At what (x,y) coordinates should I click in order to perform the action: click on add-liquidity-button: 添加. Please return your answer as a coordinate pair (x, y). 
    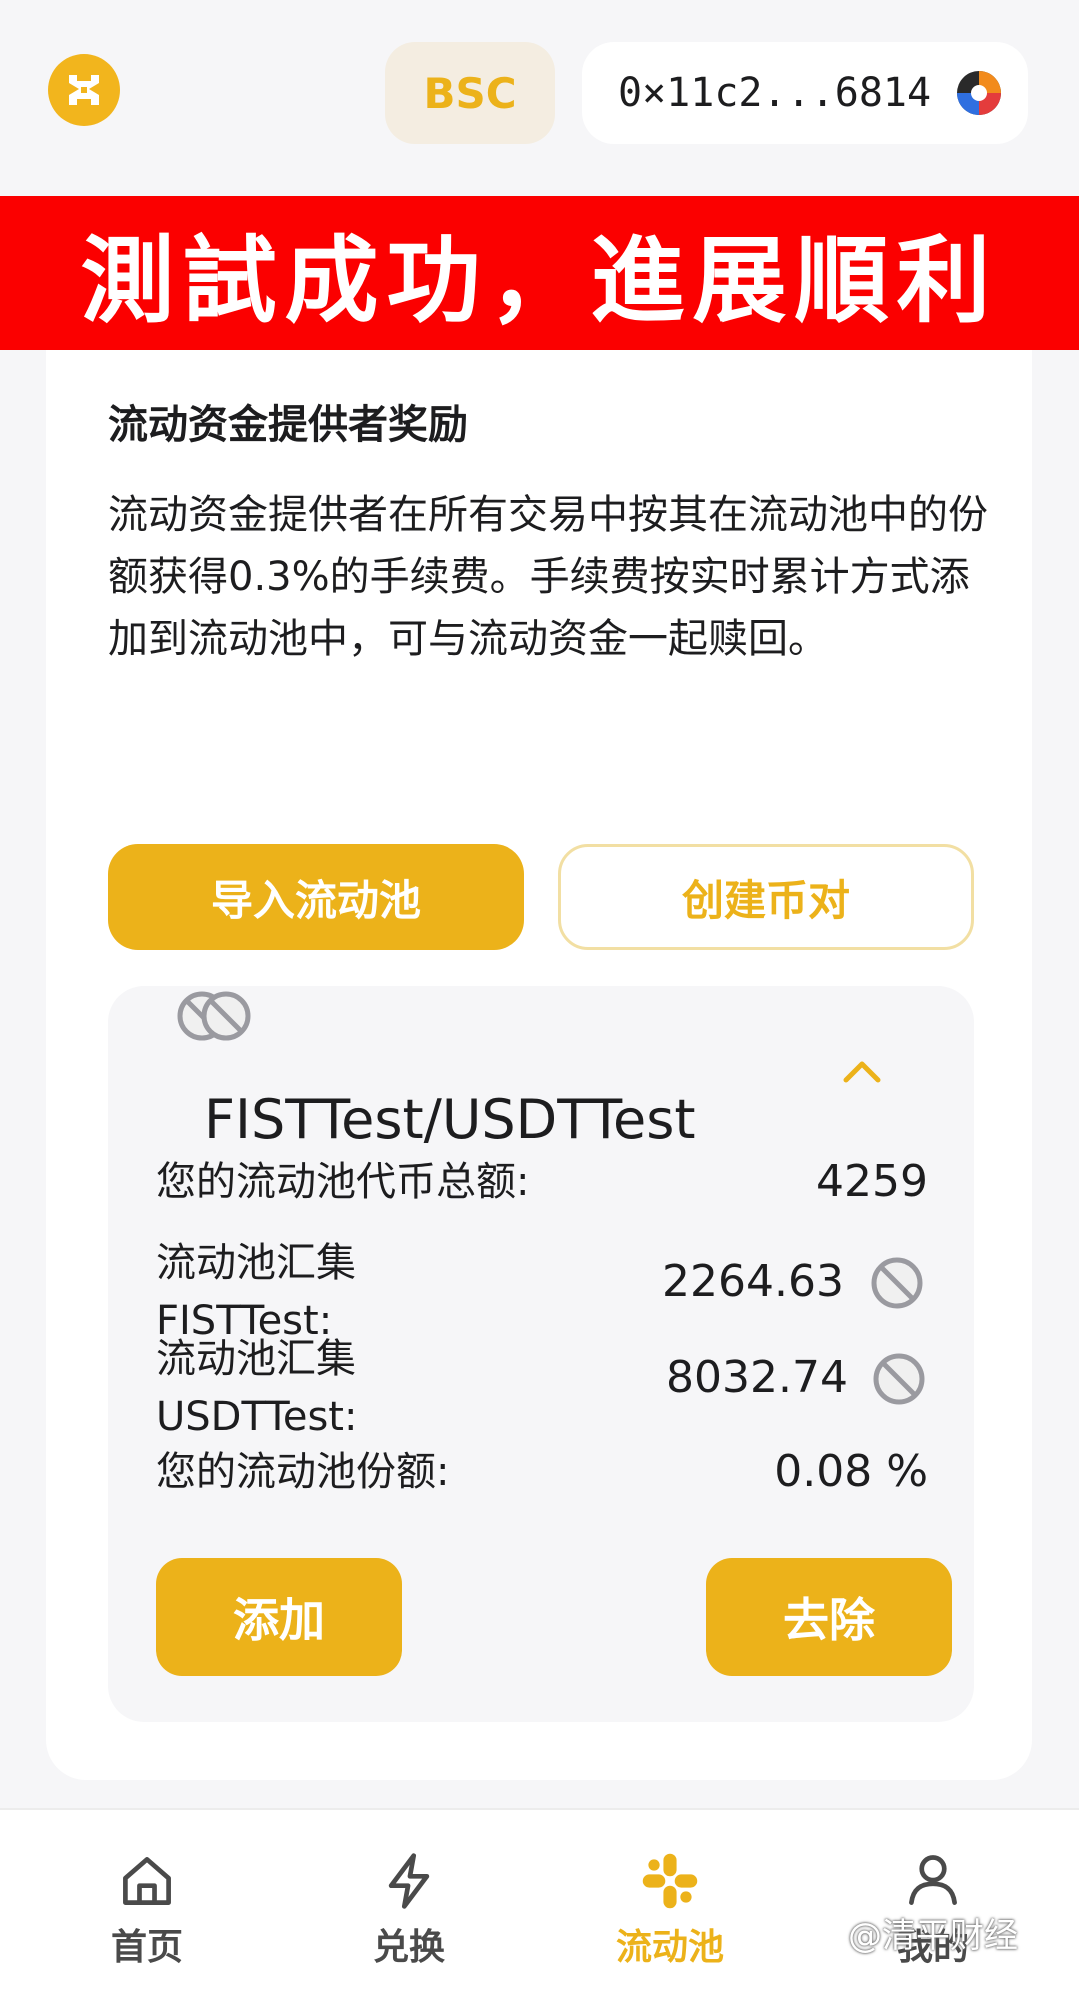
    Looking at the image, I should click on (279, 1617).